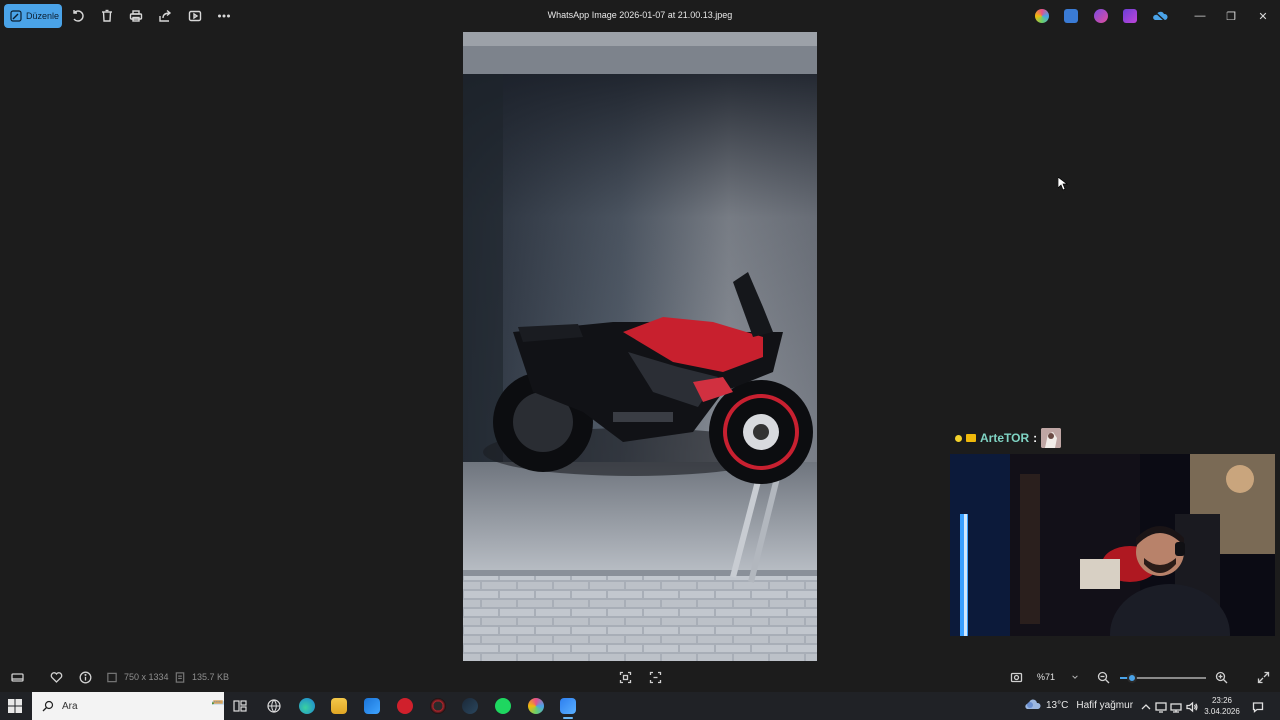 This screenshot has height=720, width=1280. Describe the element at coordinates (1163, 678) in the screenshot. I see `zoom-slider` at that location.